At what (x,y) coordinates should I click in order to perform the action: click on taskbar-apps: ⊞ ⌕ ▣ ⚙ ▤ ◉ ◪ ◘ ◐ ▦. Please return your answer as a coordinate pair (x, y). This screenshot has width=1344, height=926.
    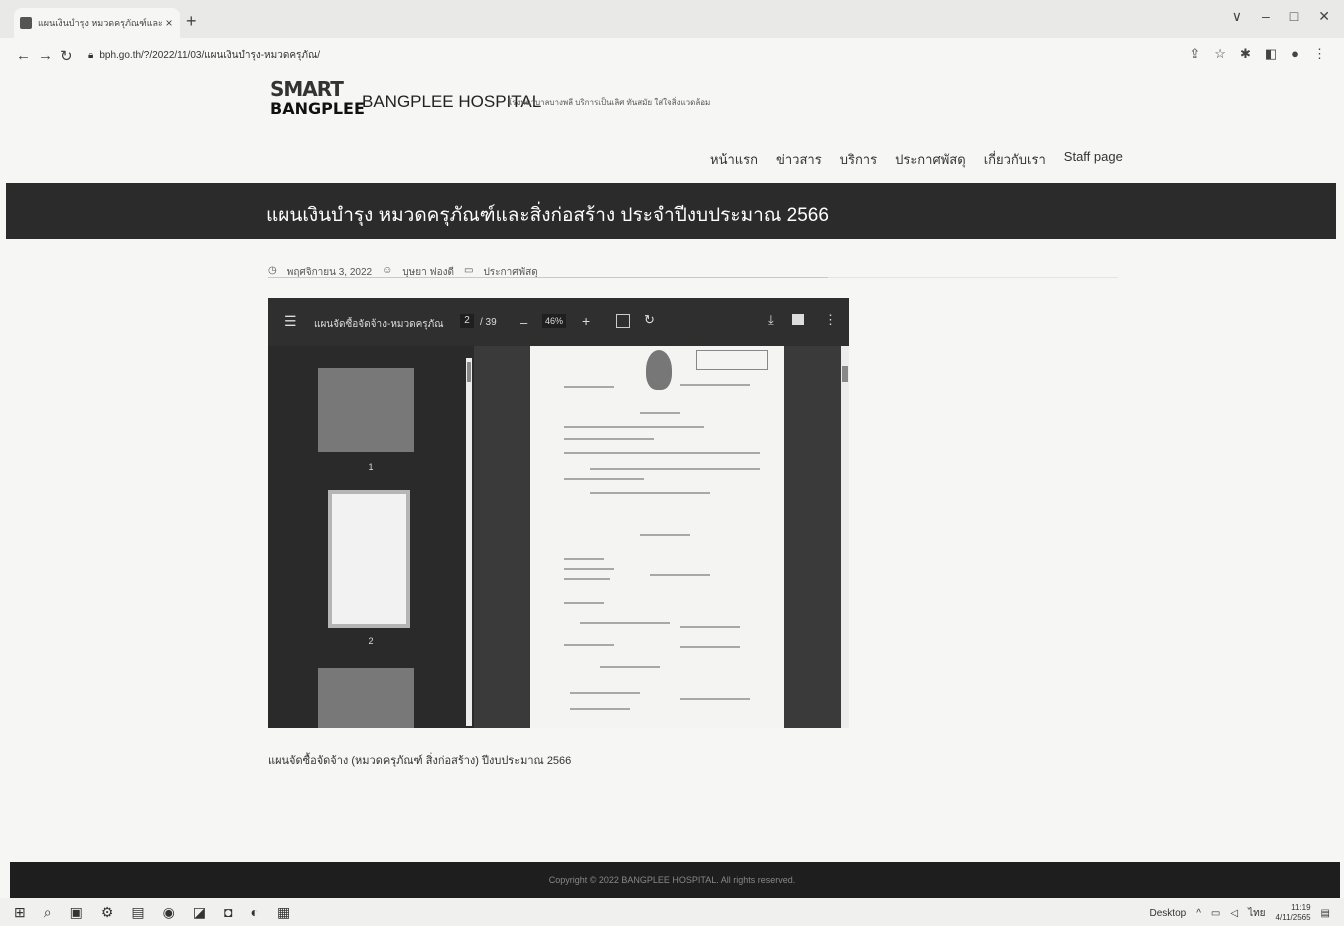
    Looking at the image, I should click on (152, 912).